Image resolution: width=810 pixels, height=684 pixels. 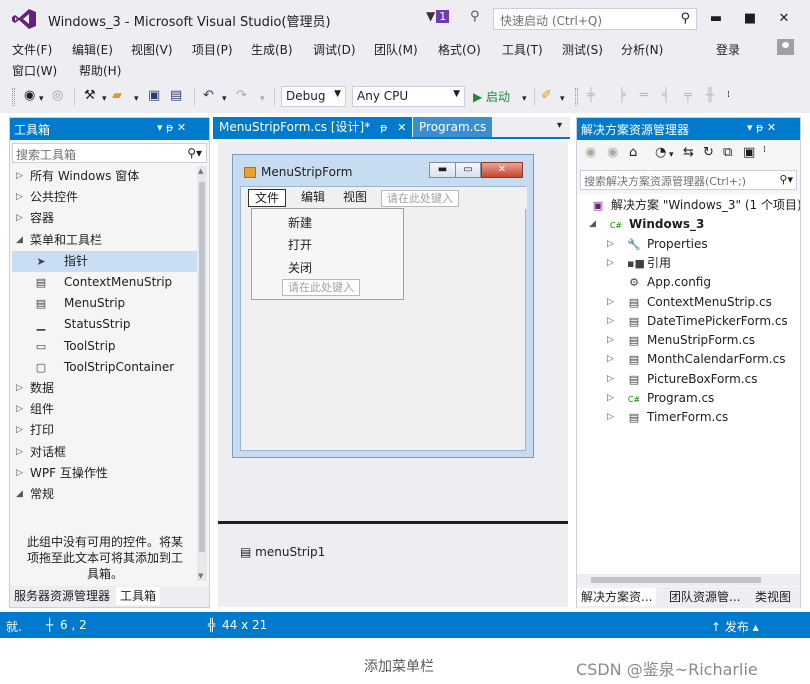 What do you see at coordinates (592, 224) in the screenshot?
I see `expanded-arrow-icon: ◢` at bounding box center [592, 224].